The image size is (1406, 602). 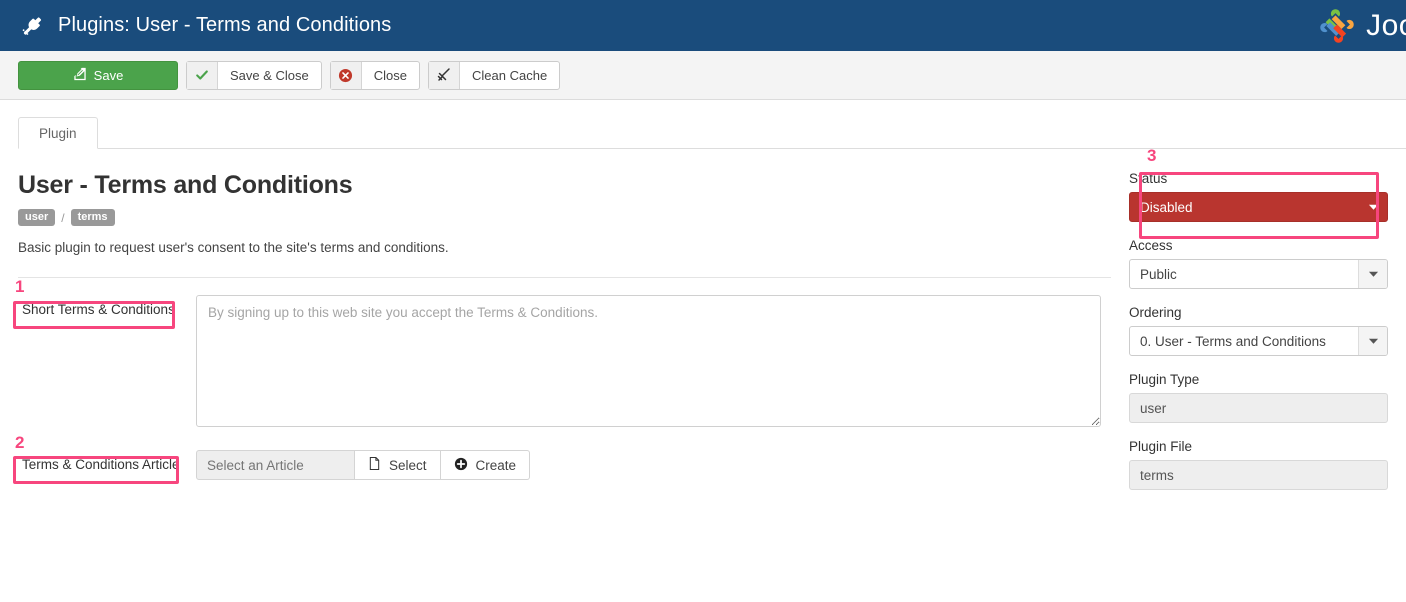 I want to click on plugin-badges: user / terms, so click(x=564, y=218).